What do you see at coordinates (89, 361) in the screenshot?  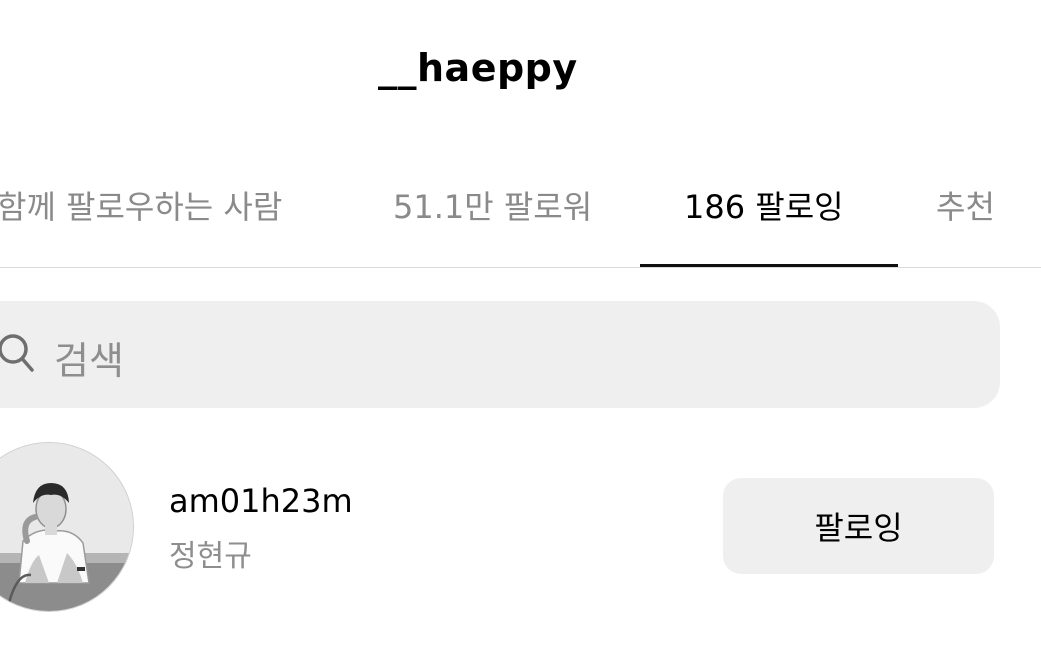 I see `search-placeholder: 검색` at bounding box center [89, 361].